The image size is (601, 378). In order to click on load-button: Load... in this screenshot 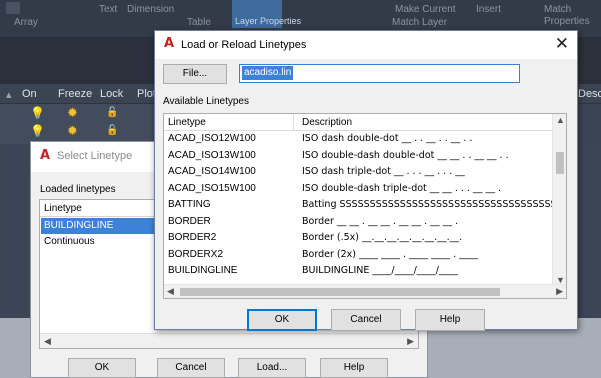, I will do `click(272, 368)`.